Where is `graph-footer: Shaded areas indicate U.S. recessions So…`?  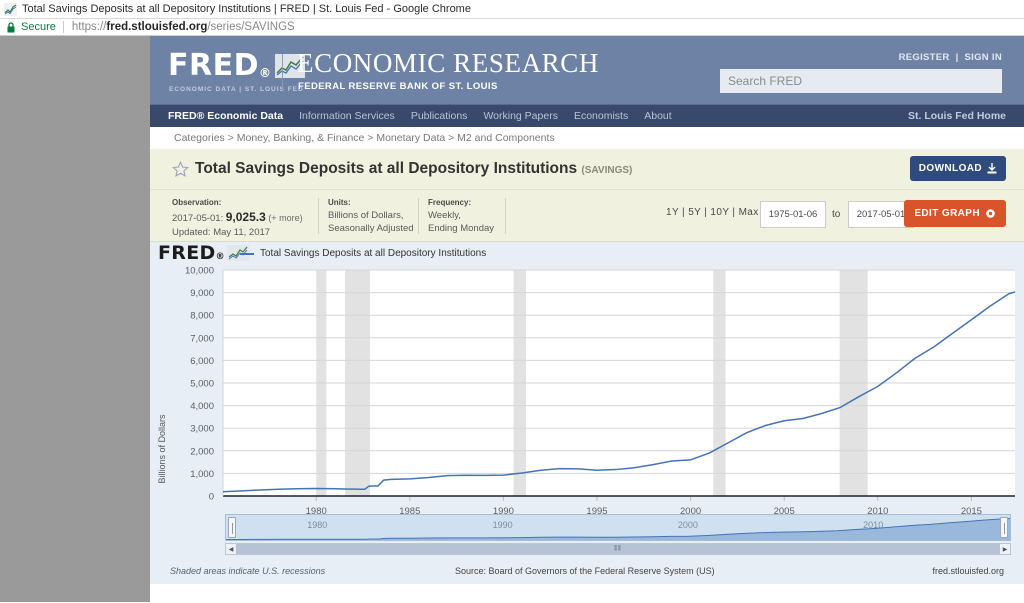
graph-footer: Shaded areas indicate U.S. recessions So… is located at coordinates (587, 572).